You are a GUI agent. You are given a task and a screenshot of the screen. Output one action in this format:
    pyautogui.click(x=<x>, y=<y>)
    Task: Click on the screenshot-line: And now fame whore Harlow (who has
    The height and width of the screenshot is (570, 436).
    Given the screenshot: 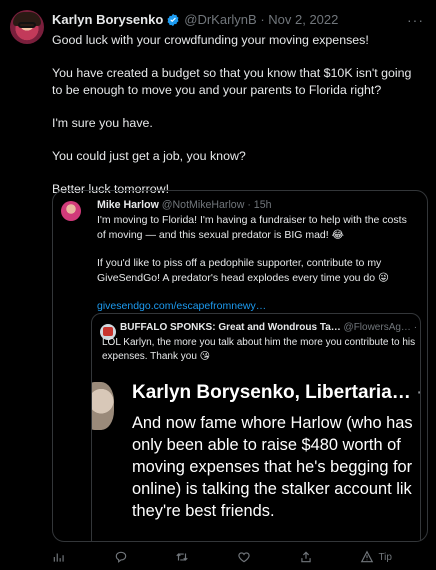 What is the action you would take?
    pyautogui.click(x=272, y=423)
    